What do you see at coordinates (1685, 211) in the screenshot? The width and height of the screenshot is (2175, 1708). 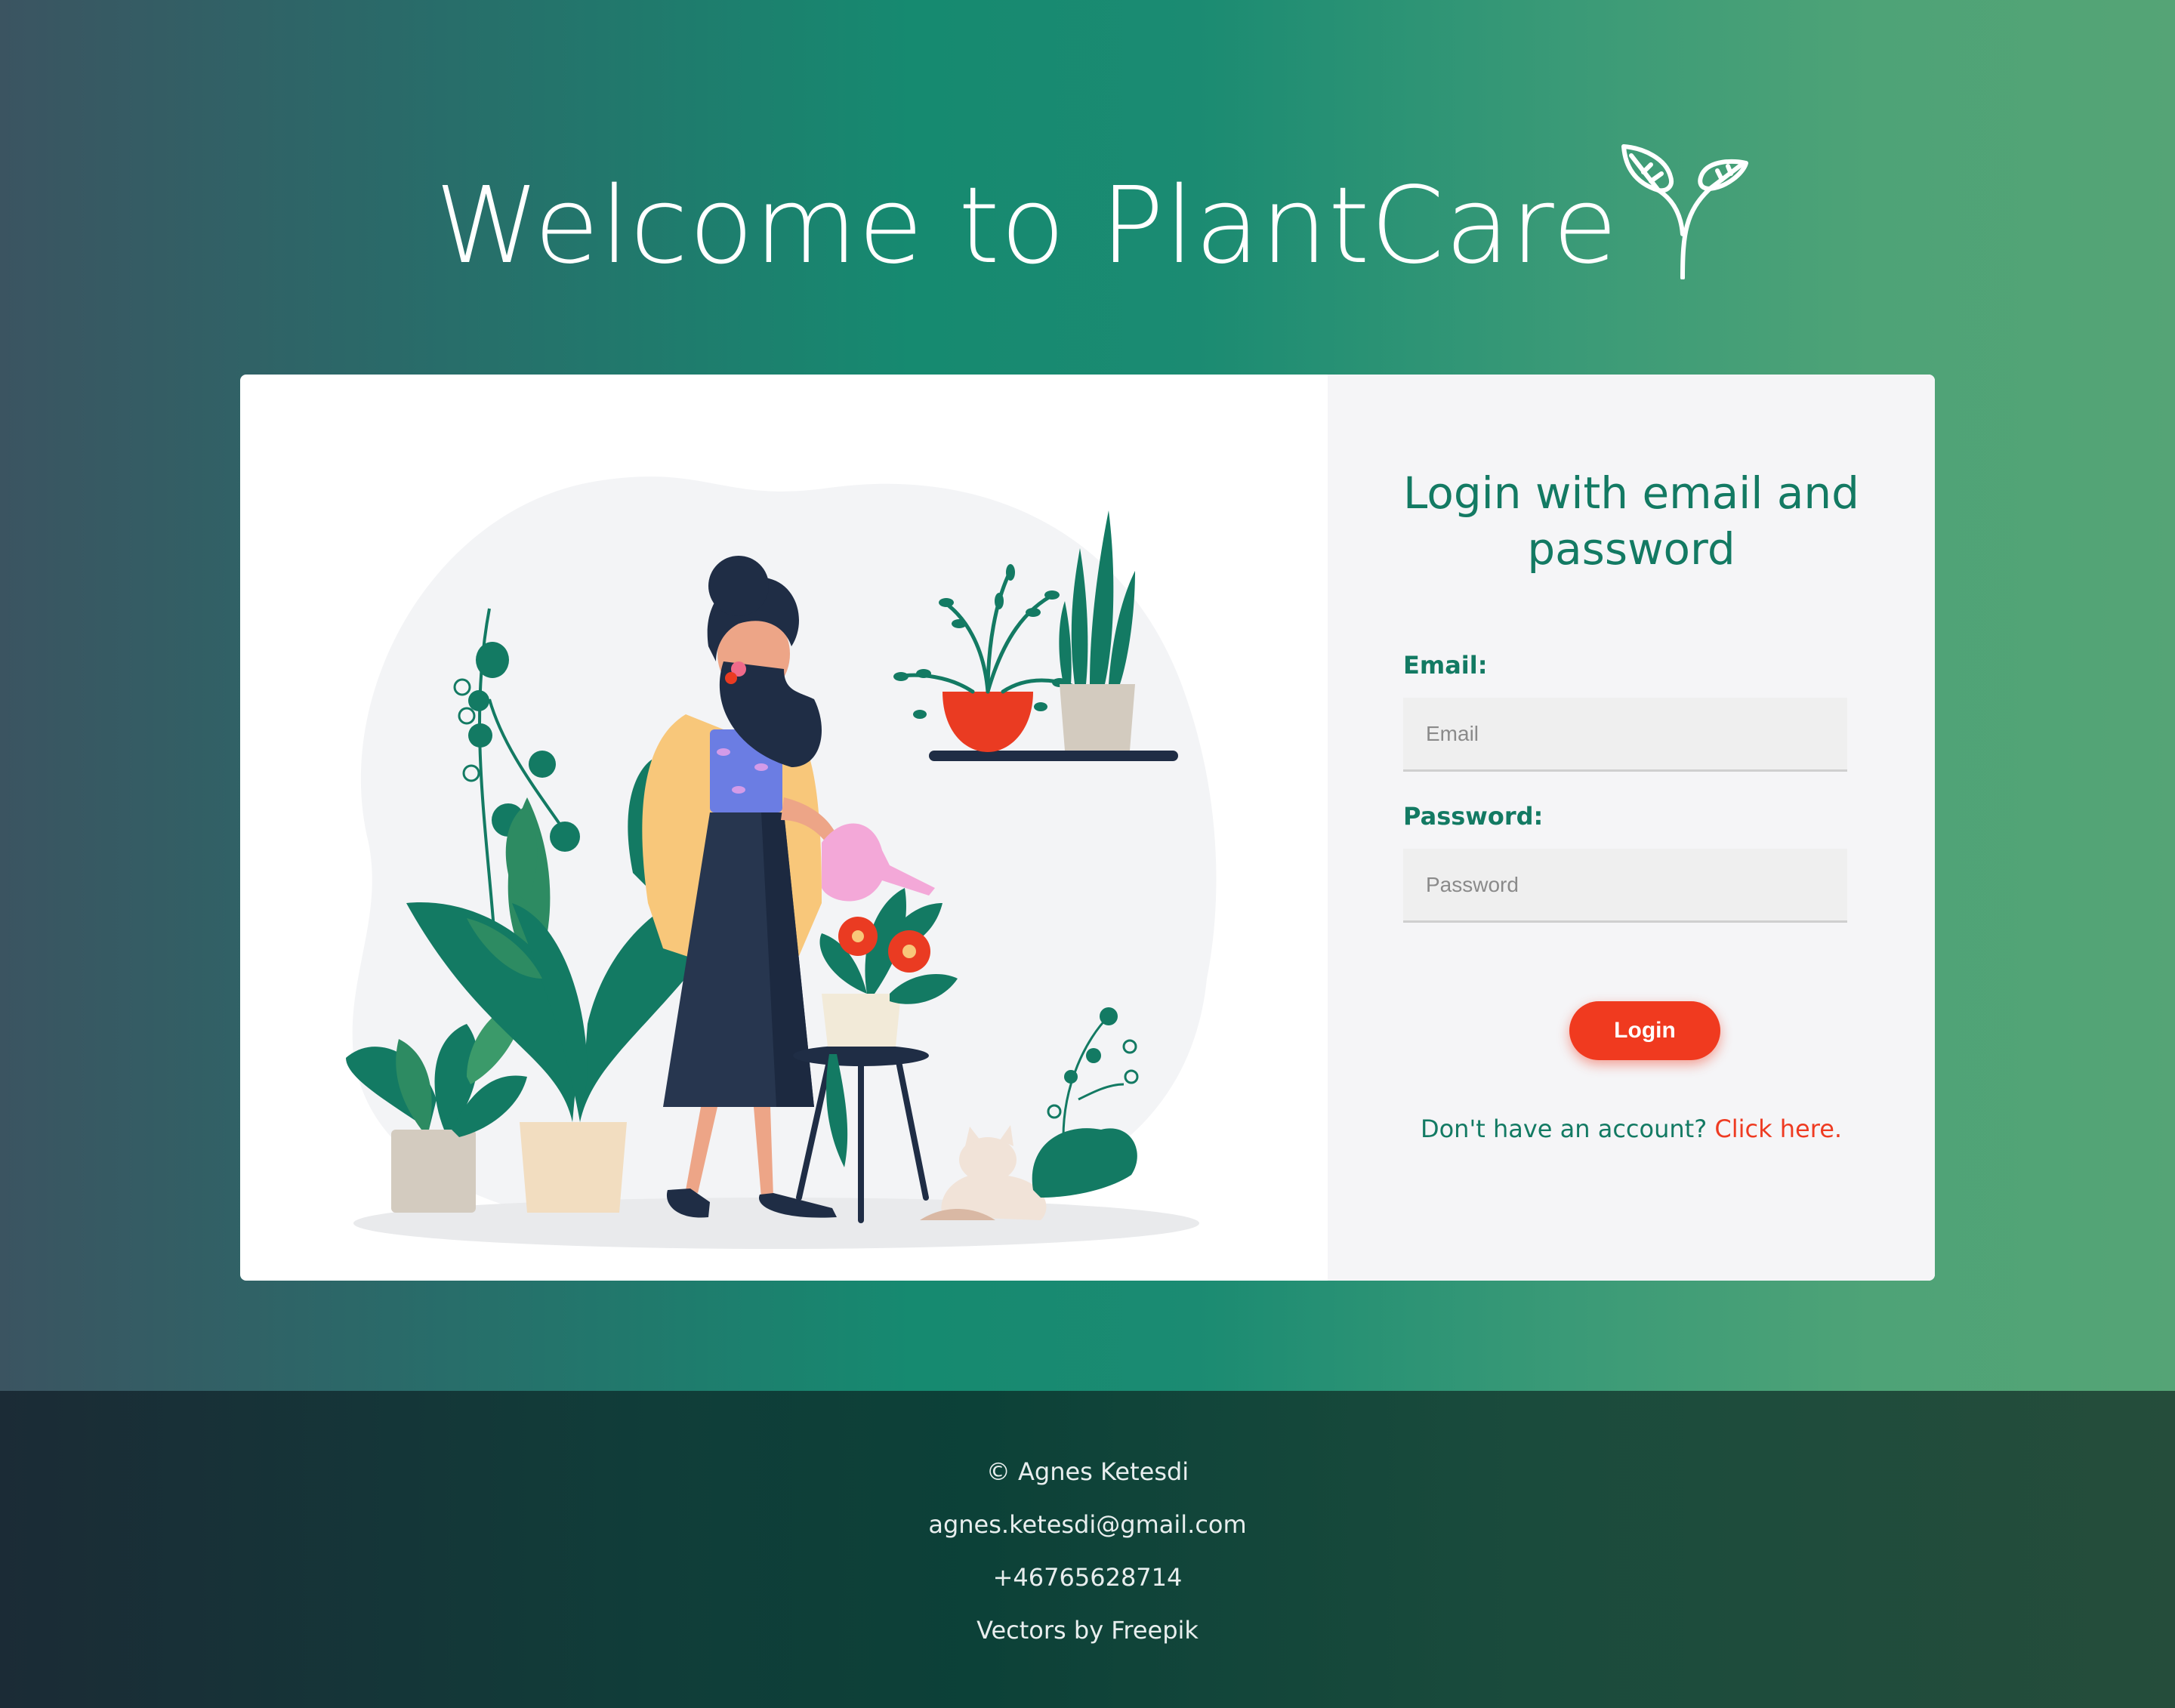 I see `sprout-icon` at bounding box center [1685, 211].